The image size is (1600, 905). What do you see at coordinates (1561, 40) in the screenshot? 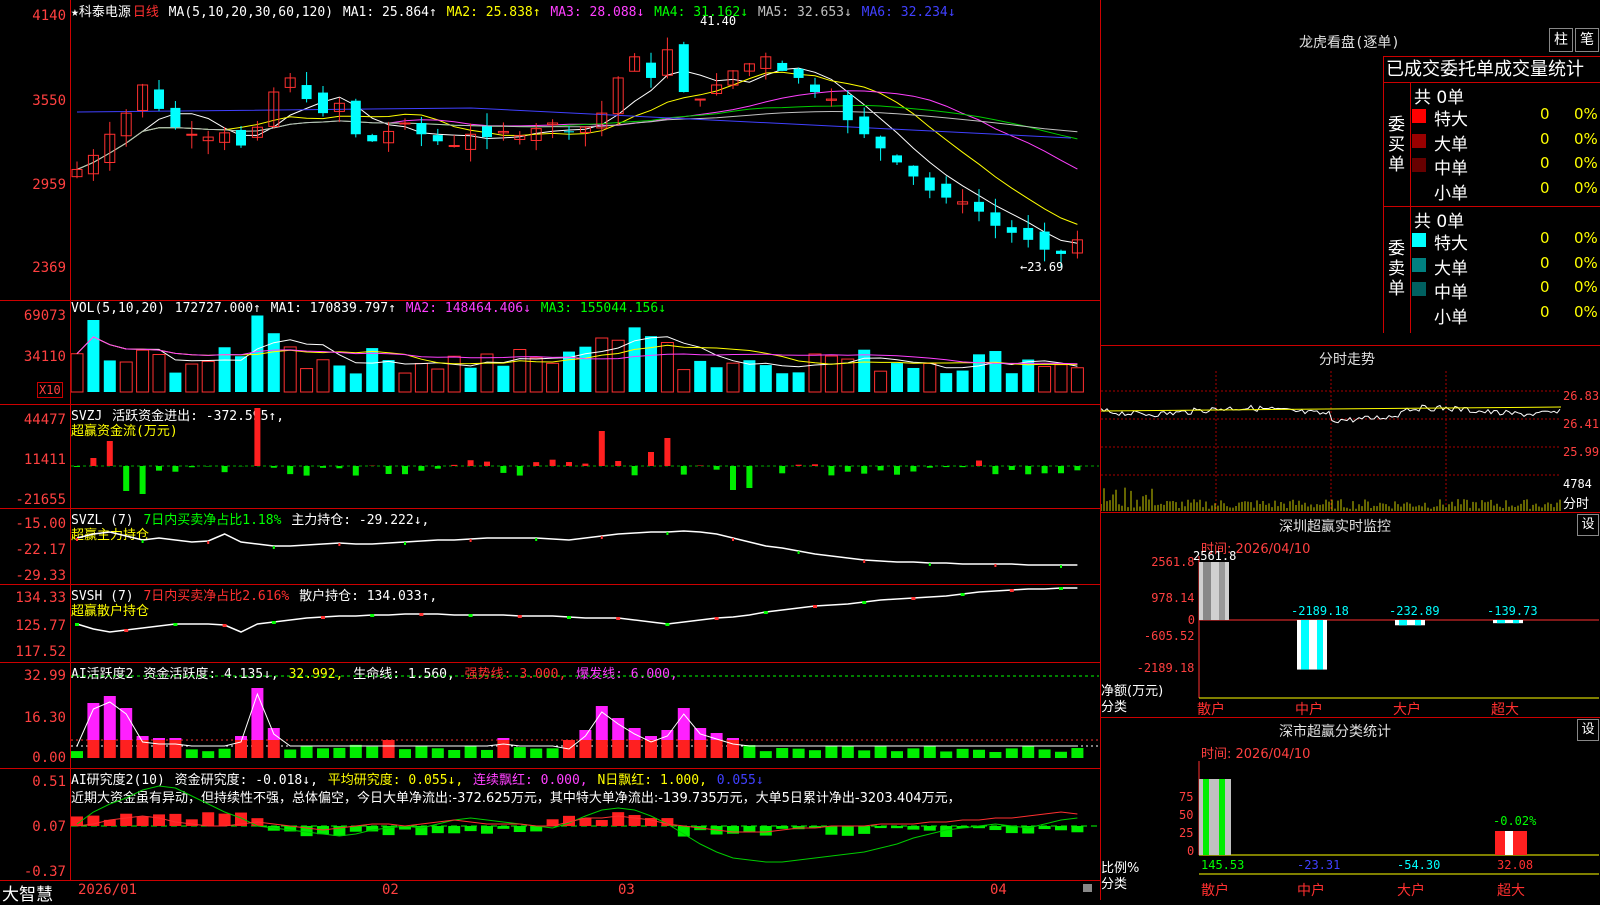
I see `bar-mode-button: 柱` at bounding box center [1561, 40].